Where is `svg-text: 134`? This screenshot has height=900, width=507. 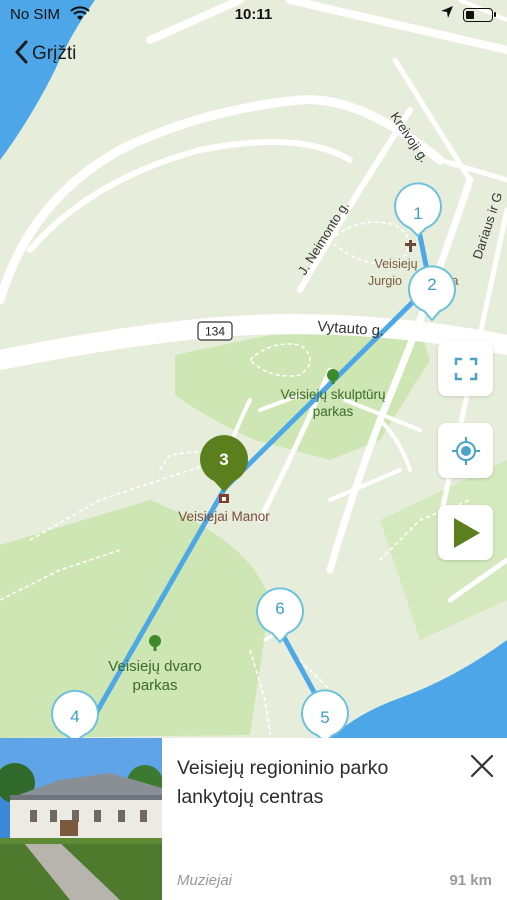 svg-text: 134 is located at coordinates (215, 332).